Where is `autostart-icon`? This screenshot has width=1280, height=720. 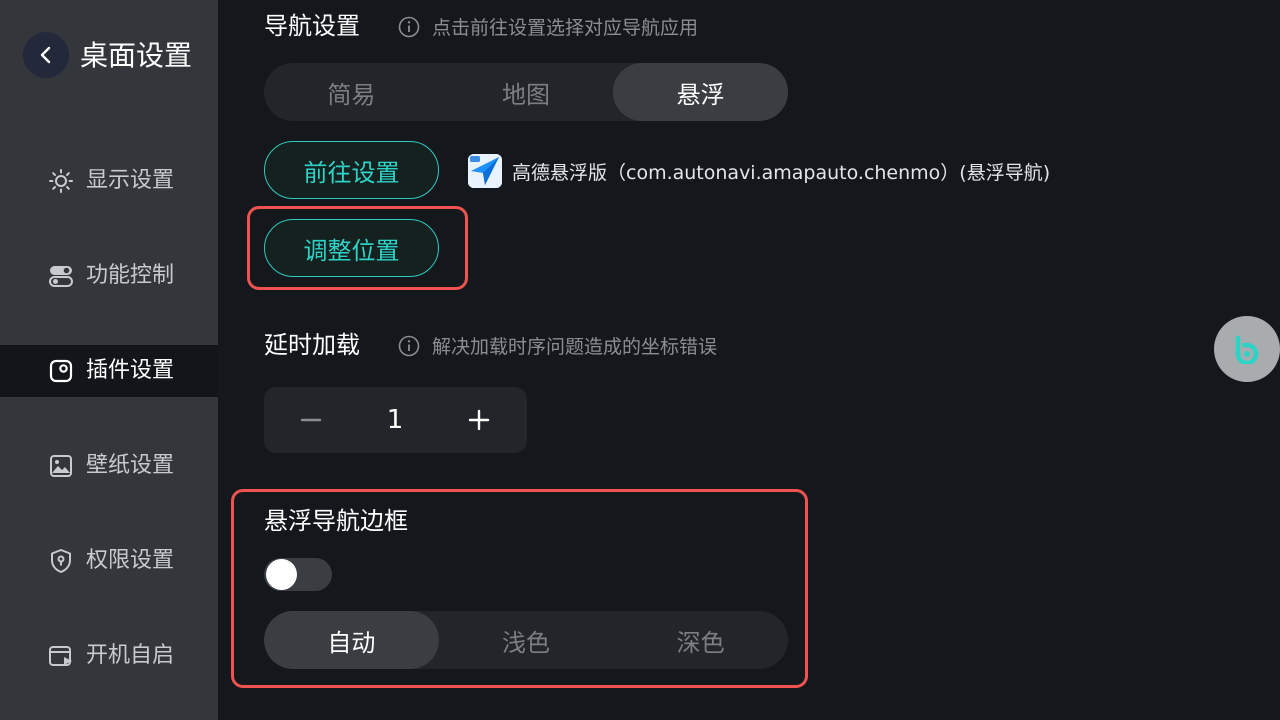 autostart-icon is located at coordinates (60, 656).